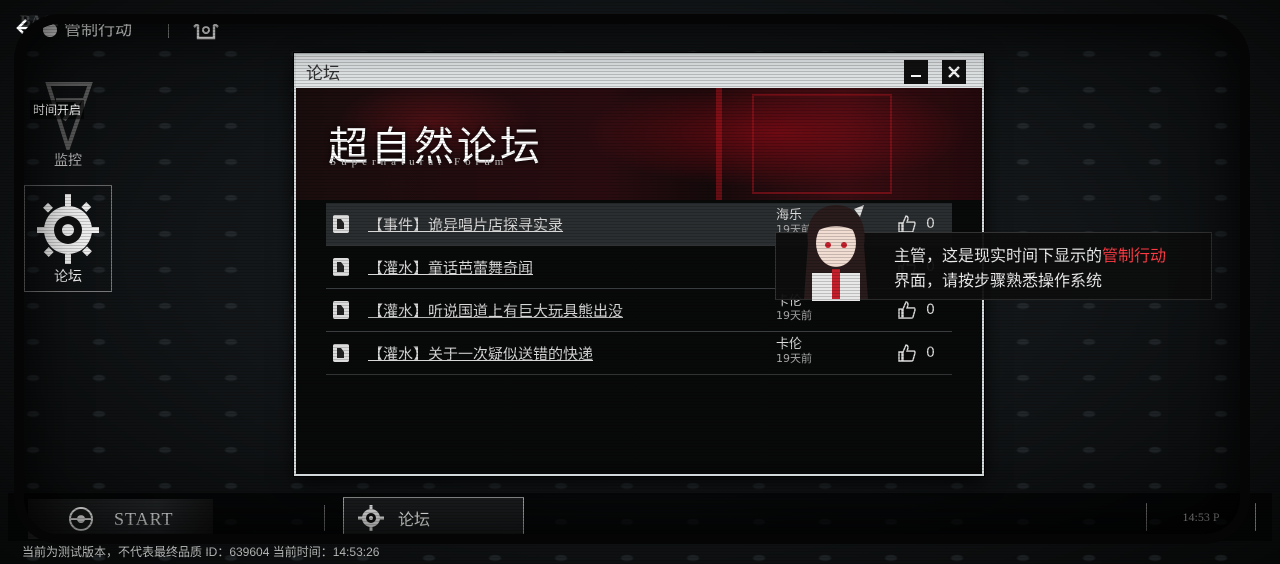  I want to click on tutorial-tooltip: 主管，这是现实时间下显示的管制行动 界面，请按步骤熟悉操作系统, so click(993, 253).